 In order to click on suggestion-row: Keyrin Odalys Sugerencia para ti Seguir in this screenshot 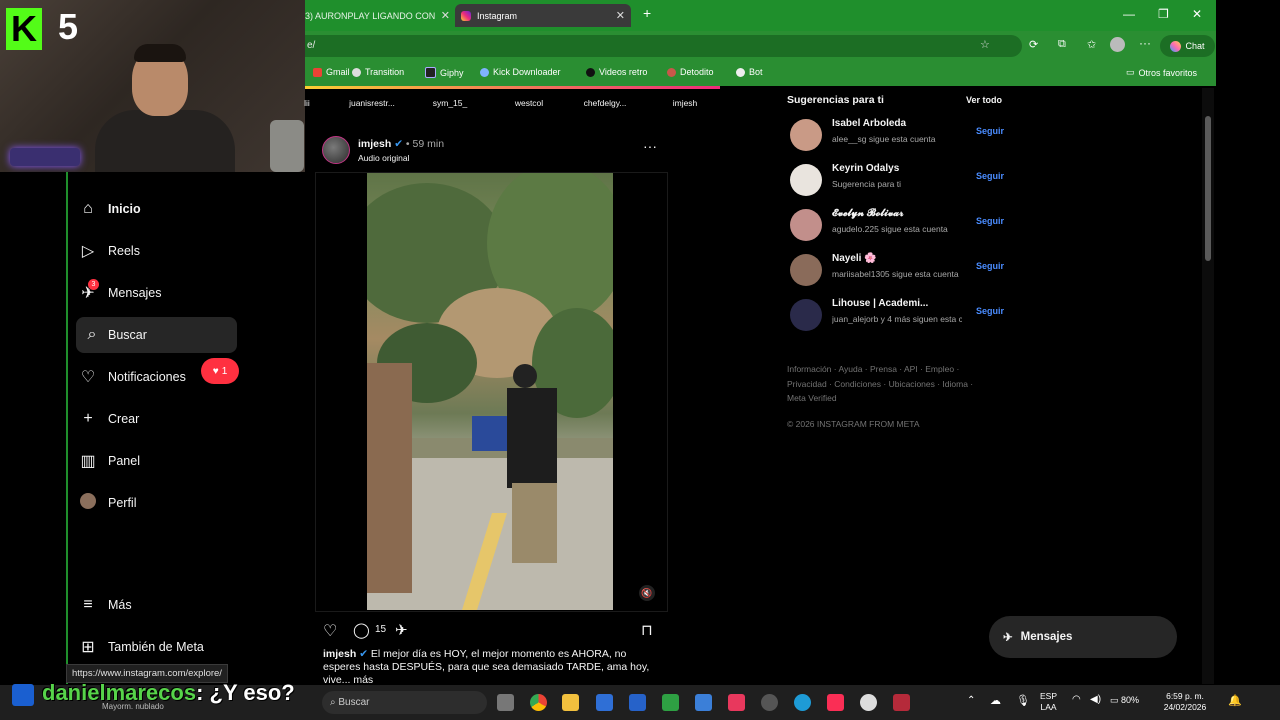, I will do `click(897, 180)`.